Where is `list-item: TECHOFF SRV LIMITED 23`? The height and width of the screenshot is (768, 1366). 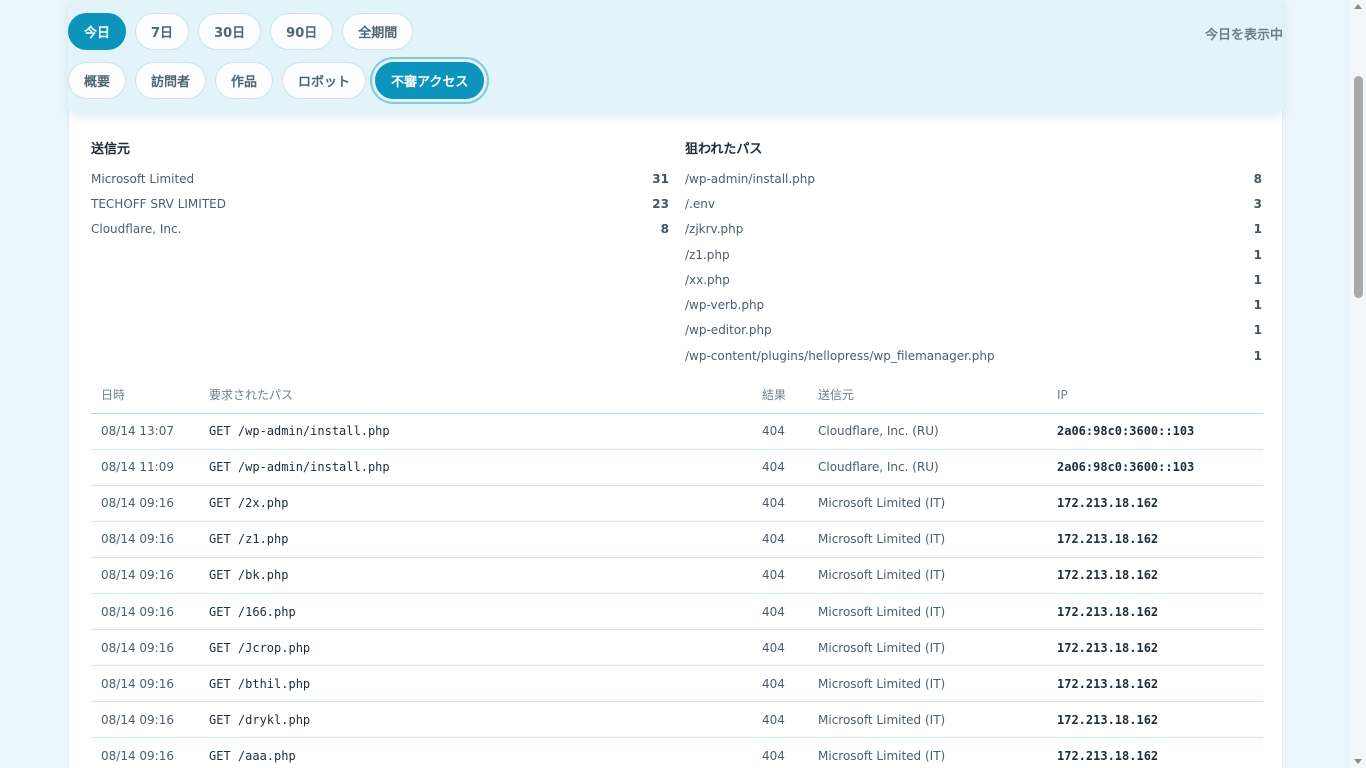 list-item: TECHOFF SRV LIMITED 23 is located at coordinates (380, 203).